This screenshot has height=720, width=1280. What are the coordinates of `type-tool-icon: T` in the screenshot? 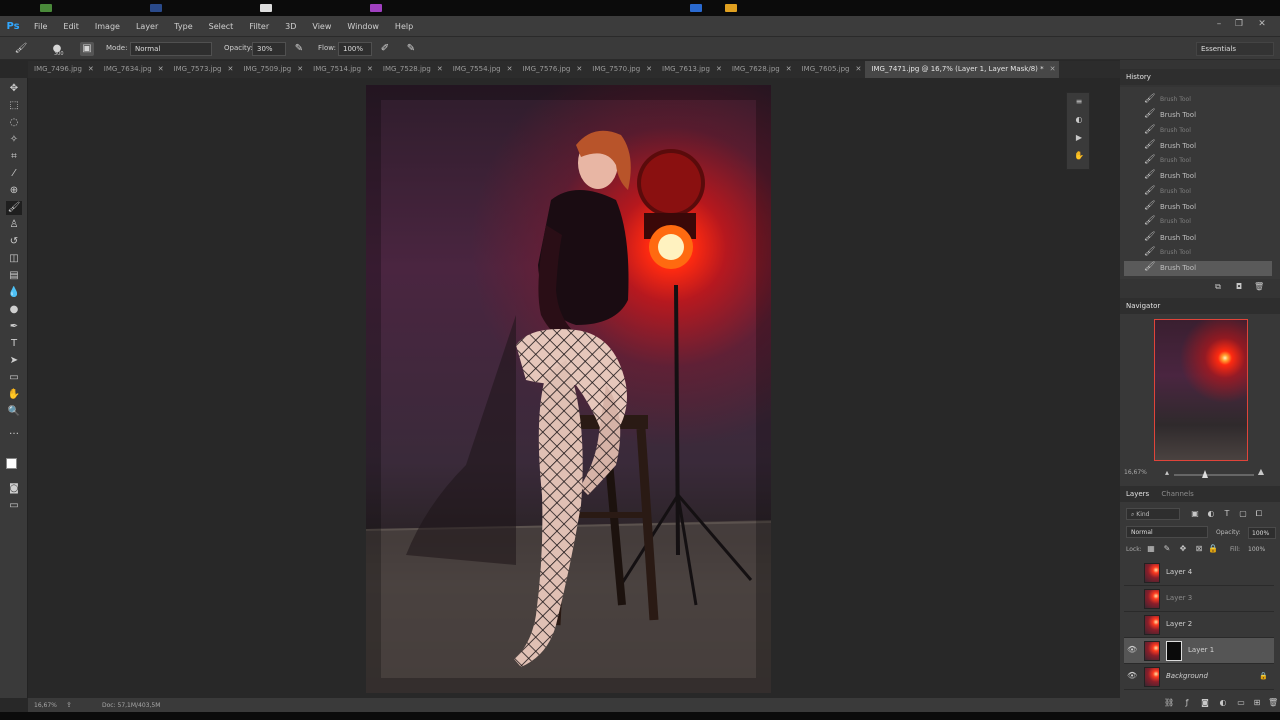 It's located at (14, 344).